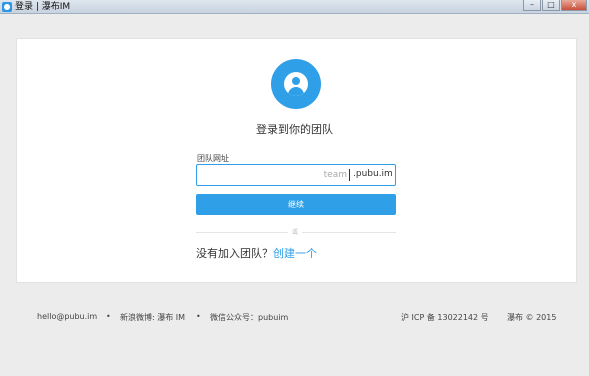 This screenshot has width=589, height=376. Describe the element at coordinates (296, 81) in the screenshot. I see `avatar-head` at that location.